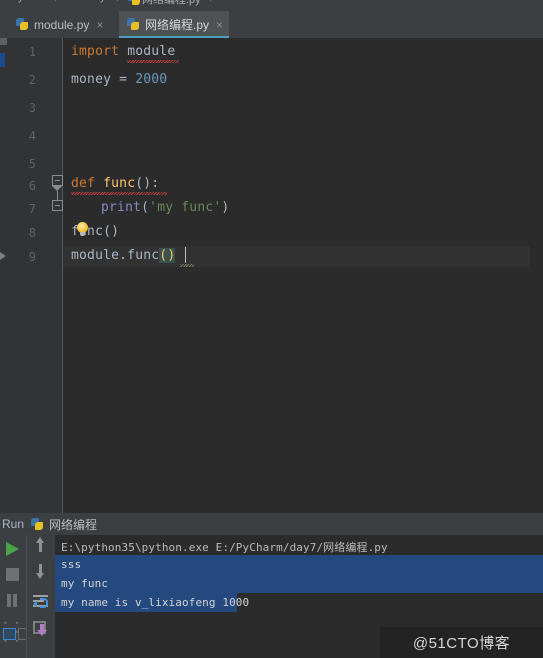  What do you see at coordinates (177, 25) in the screenshot?
I see `tab-label: 网络编程.py` at bounding box center [177, 25].